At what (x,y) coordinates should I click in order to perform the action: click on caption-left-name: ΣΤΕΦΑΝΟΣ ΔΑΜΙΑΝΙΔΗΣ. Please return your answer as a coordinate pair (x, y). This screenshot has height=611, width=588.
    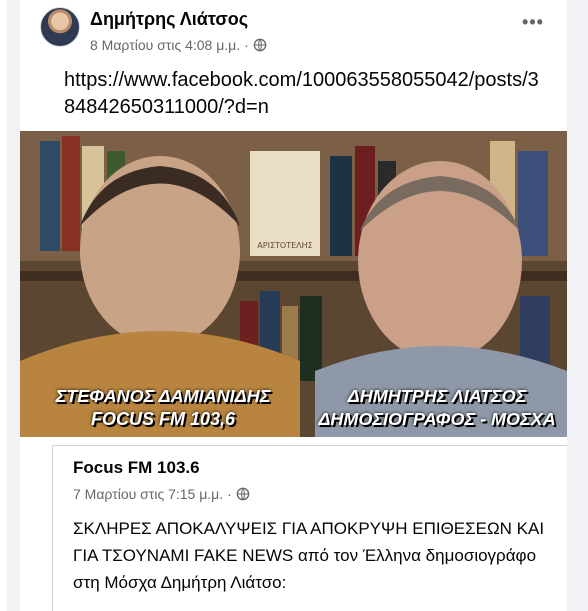
    Looking at the image, I should click on (163, 396).